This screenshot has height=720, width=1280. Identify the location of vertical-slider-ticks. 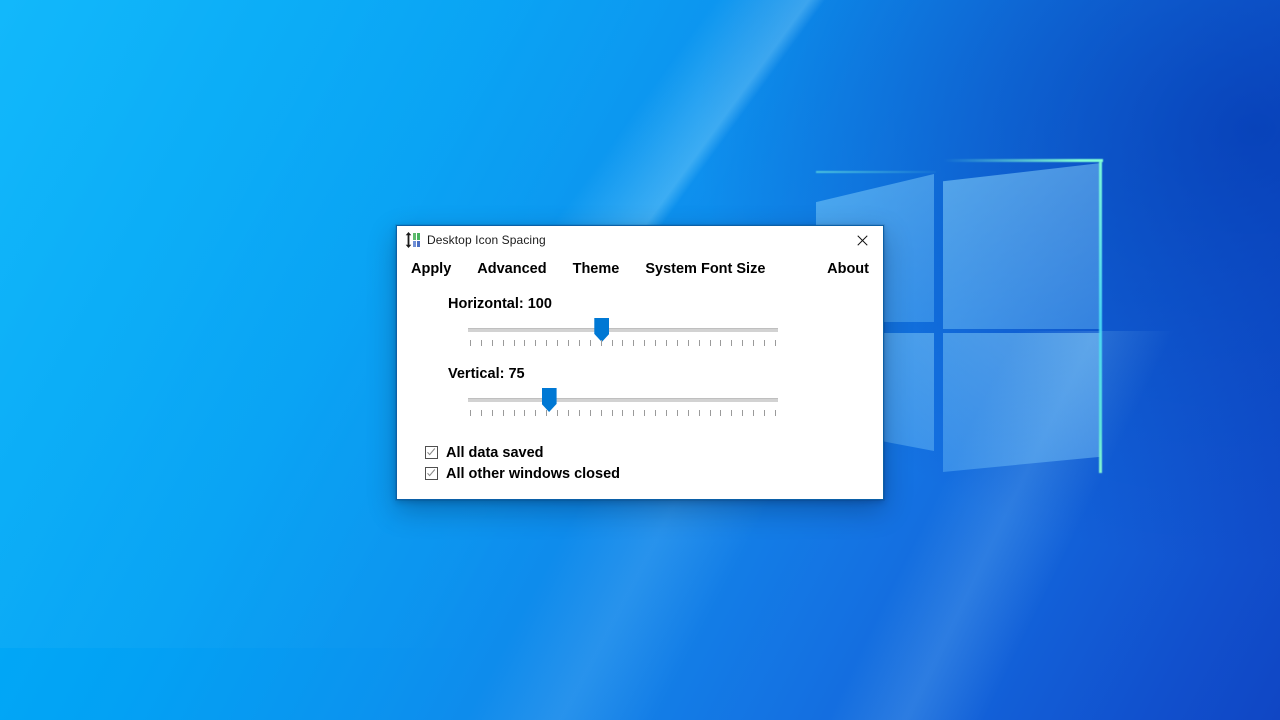
(623, 414).